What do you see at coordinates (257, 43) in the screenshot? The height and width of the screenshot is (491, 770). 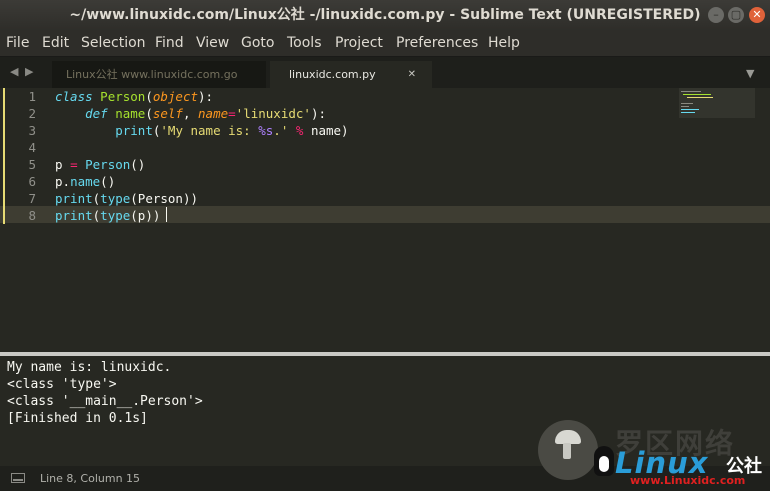 I see `menu-goto: Goto` at bounding box center [257, 43].